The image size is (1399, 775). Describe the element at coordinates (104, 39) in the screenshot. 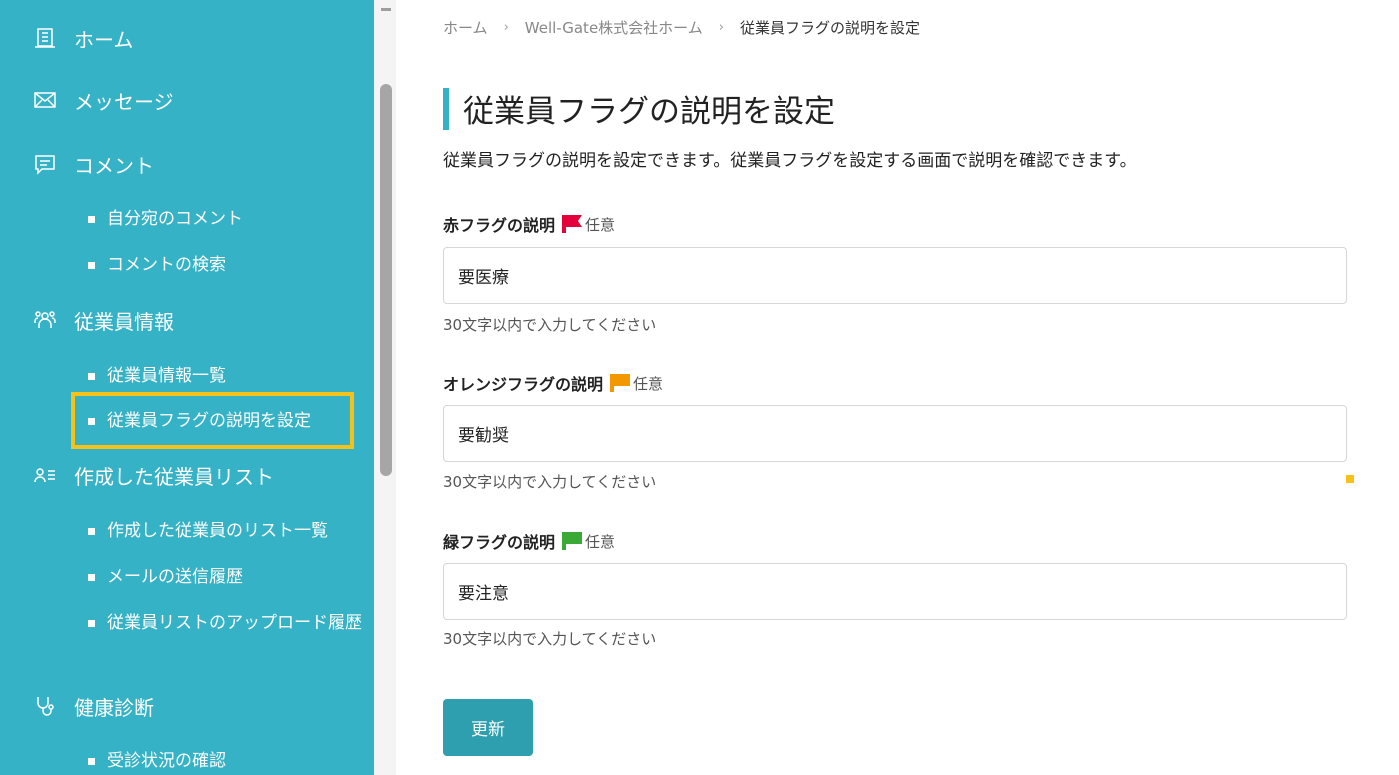

I see `nav-home-label: ホーム` at that location.